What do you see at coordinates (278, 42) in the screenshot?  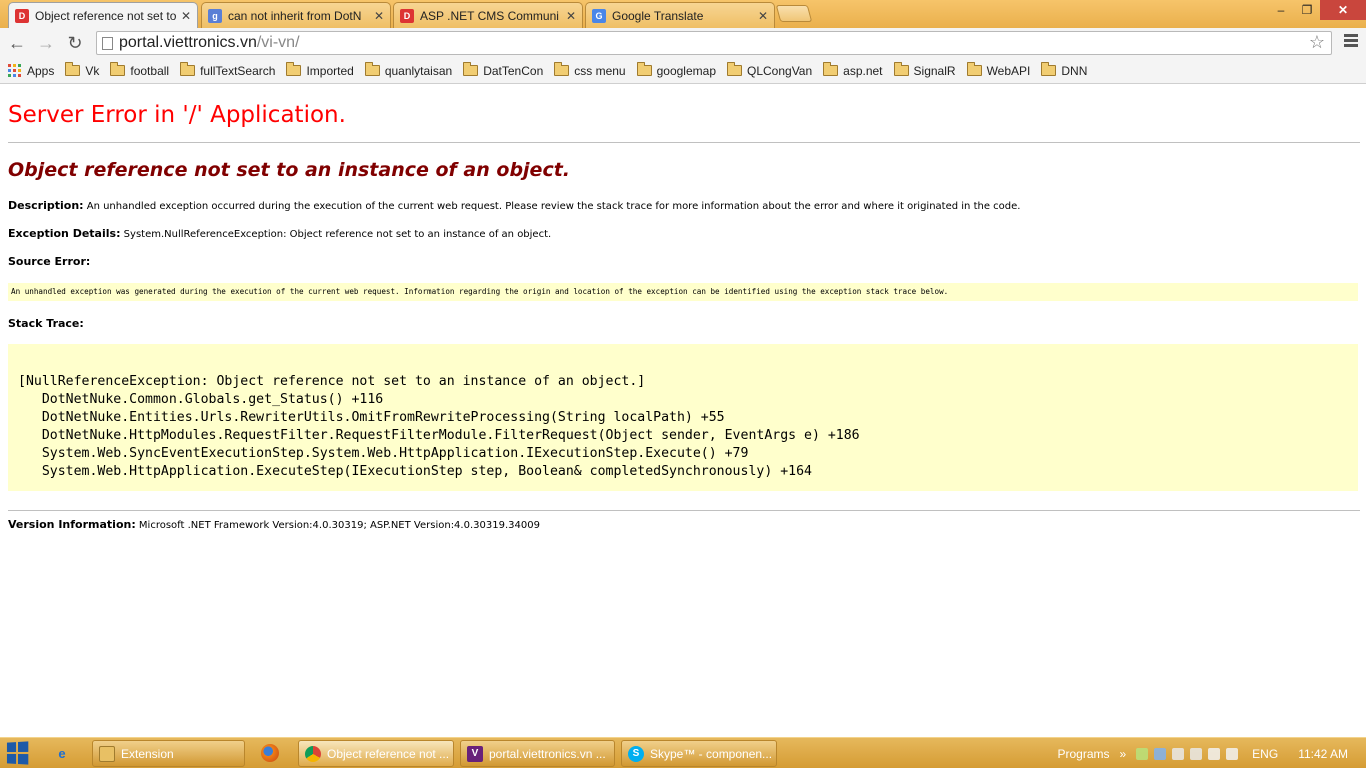 I see `url-path: /vi-vn/` at bounding box center [278, 42].